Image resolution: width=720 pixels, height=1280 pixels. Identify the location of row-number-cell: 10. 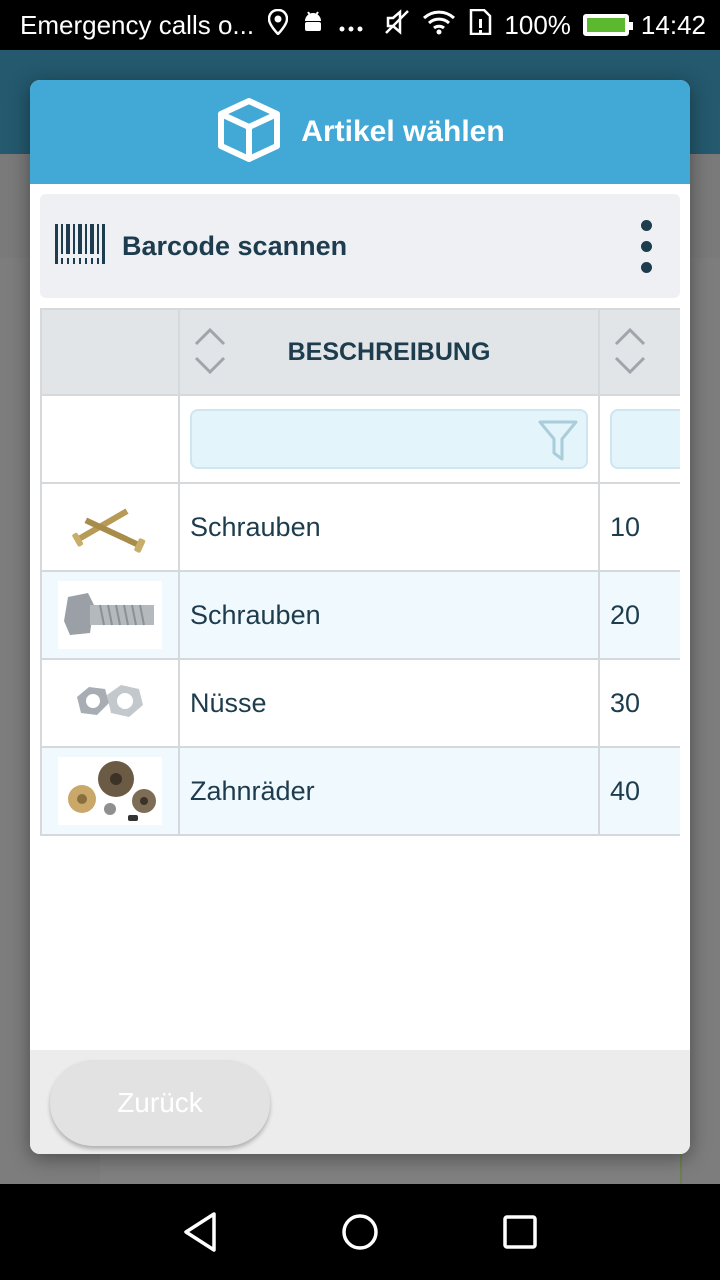
(640, 527).